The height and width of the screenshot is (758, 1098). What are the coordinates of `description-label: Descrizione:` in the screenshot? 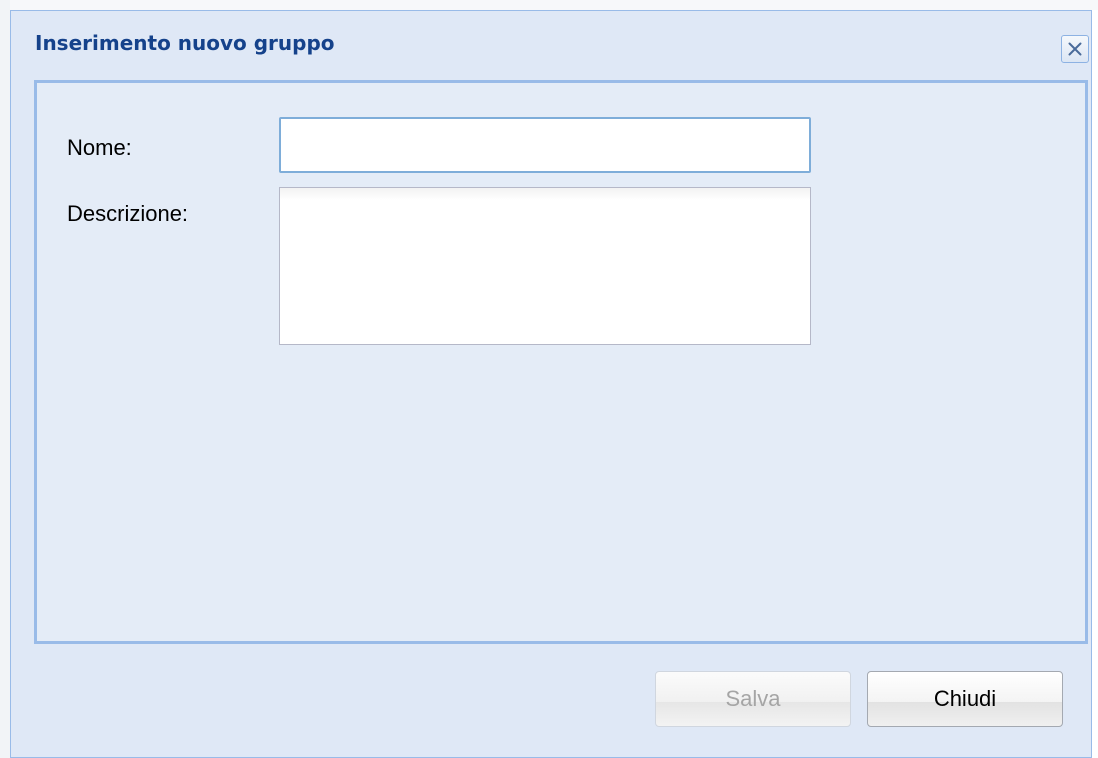 It's located at (128, 213).